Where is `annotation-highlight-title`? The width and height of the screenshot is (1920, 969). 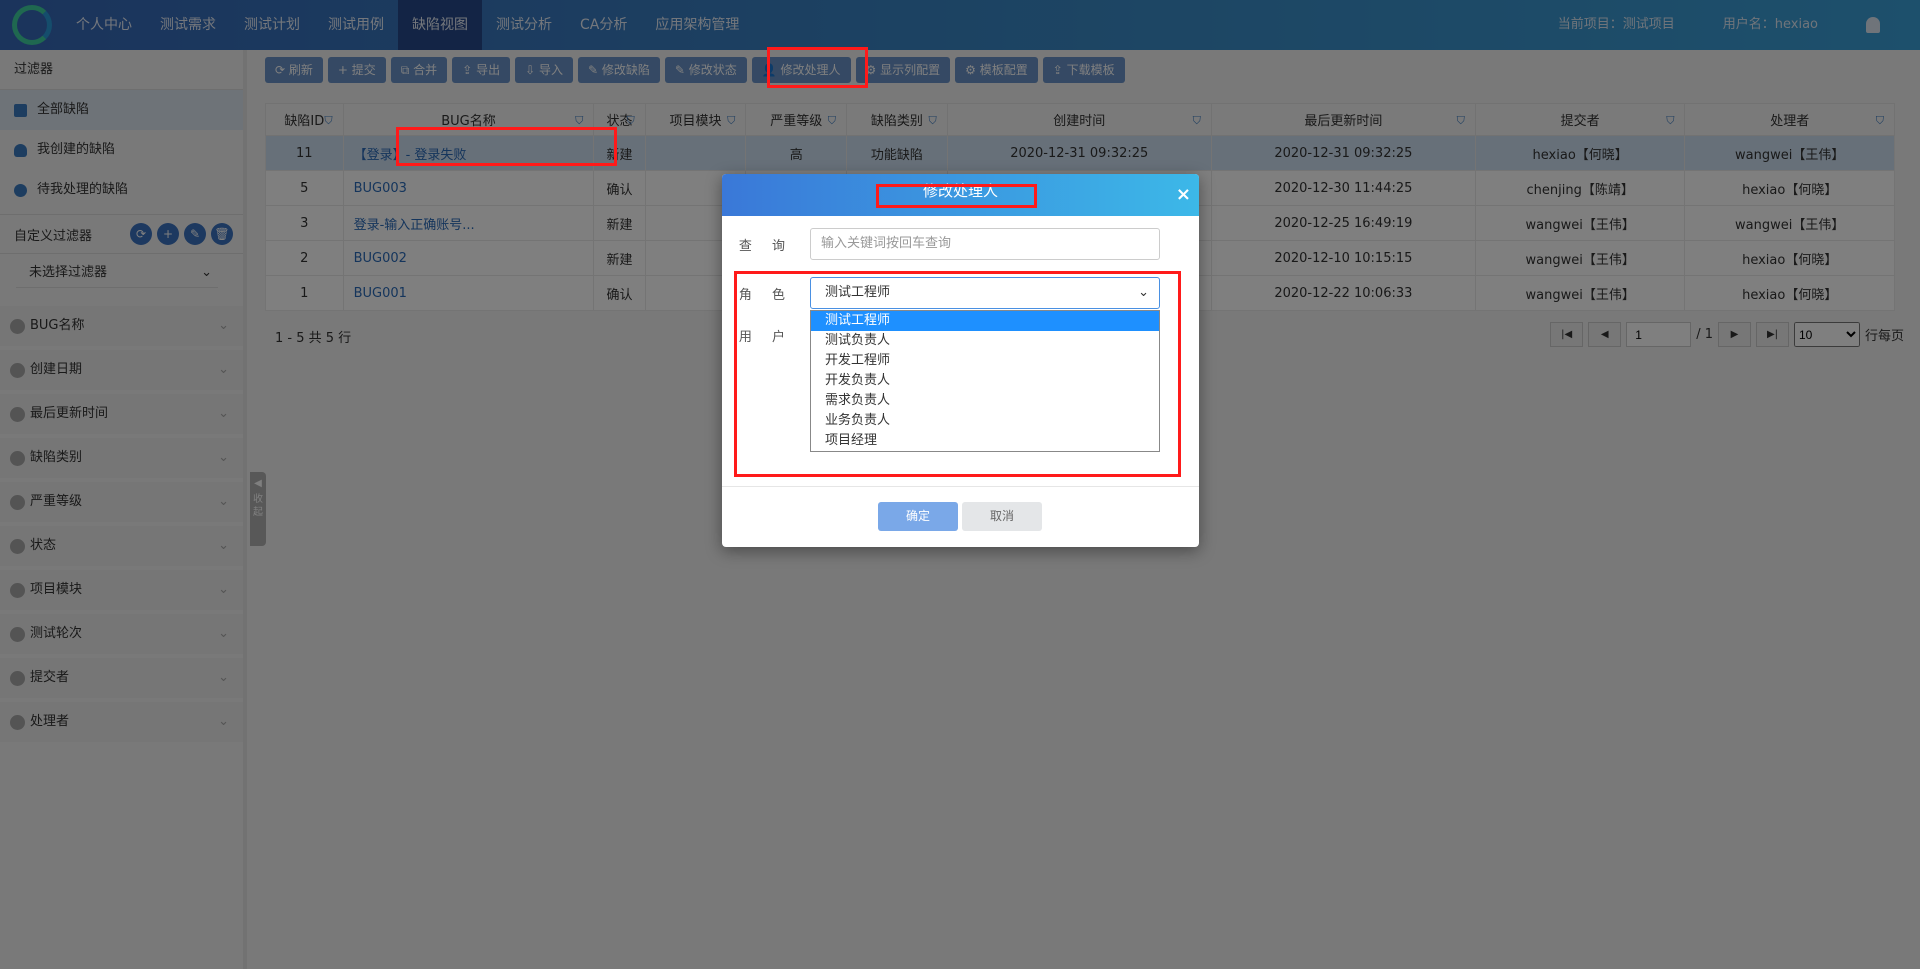
annotation-highlight-title is located at coordinates (956, 196).